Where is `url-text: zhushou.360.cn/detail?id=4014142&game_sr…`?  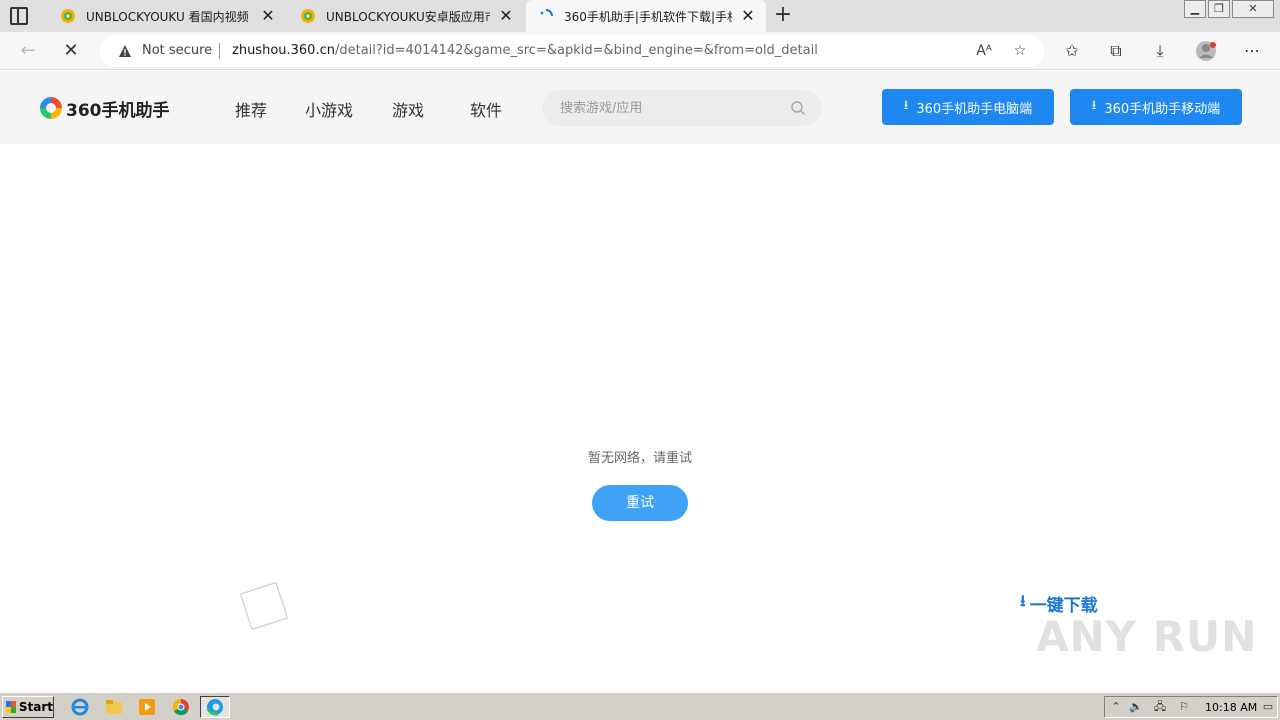
url-text: zhushou.360.cn/detail?id=4014142&game_sr… is located at coordinates (525, 50).